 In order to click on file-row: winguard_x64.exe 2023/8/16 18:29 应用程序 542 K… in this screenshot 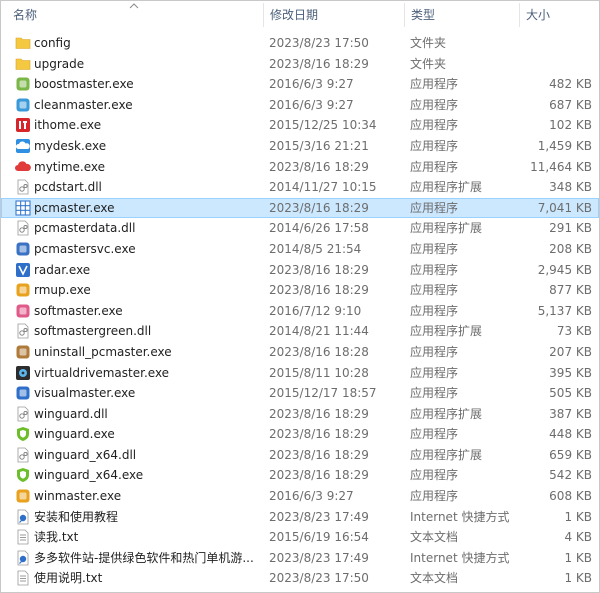, I will do `click(300, 475)`.